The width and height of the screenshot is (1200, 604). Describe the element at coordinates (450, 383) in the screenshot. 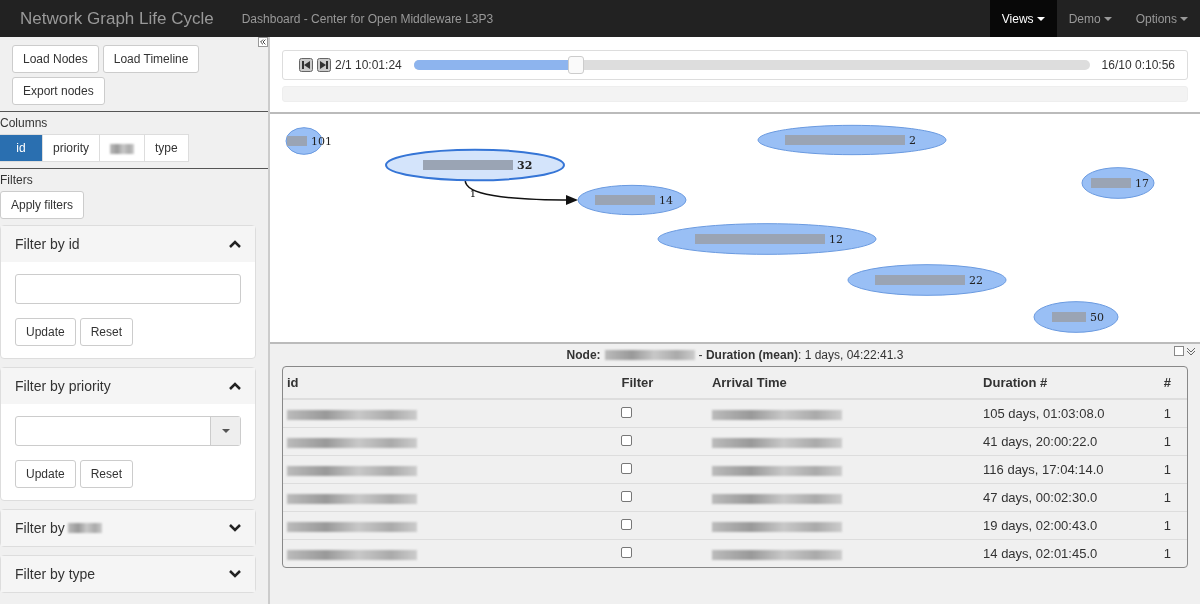

I see `column-header: id` at that location.